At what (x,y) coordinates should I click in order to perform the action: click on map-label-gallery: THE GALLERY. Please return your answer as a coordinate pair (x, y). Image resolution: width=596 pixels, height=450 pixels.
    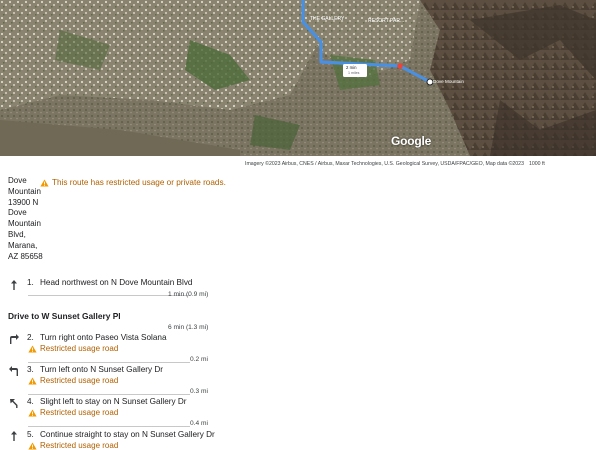
    Looking at the image, I should click on (327, 19).